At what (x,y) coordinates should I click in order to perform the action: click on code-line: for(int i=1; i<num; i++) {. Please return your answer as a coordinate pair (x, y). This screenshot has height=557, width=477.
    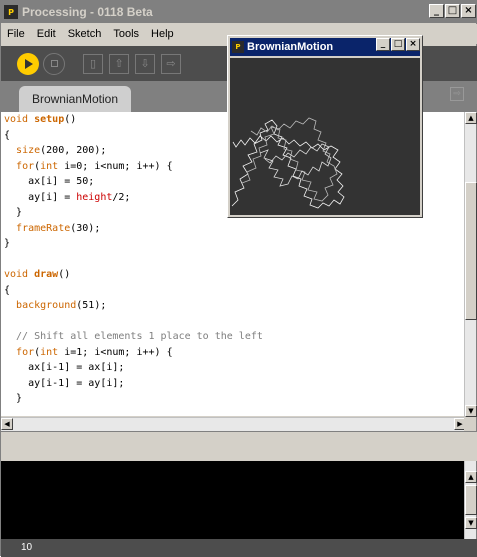
    Looking at the image, I should click on (94, 352).